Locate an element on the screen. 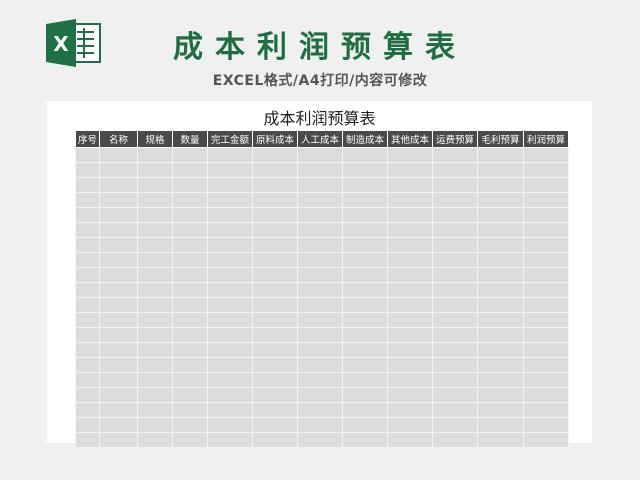 This screenshot has height=480, width=640. column-header: 制造成本 is located at coordinates (365, 139).